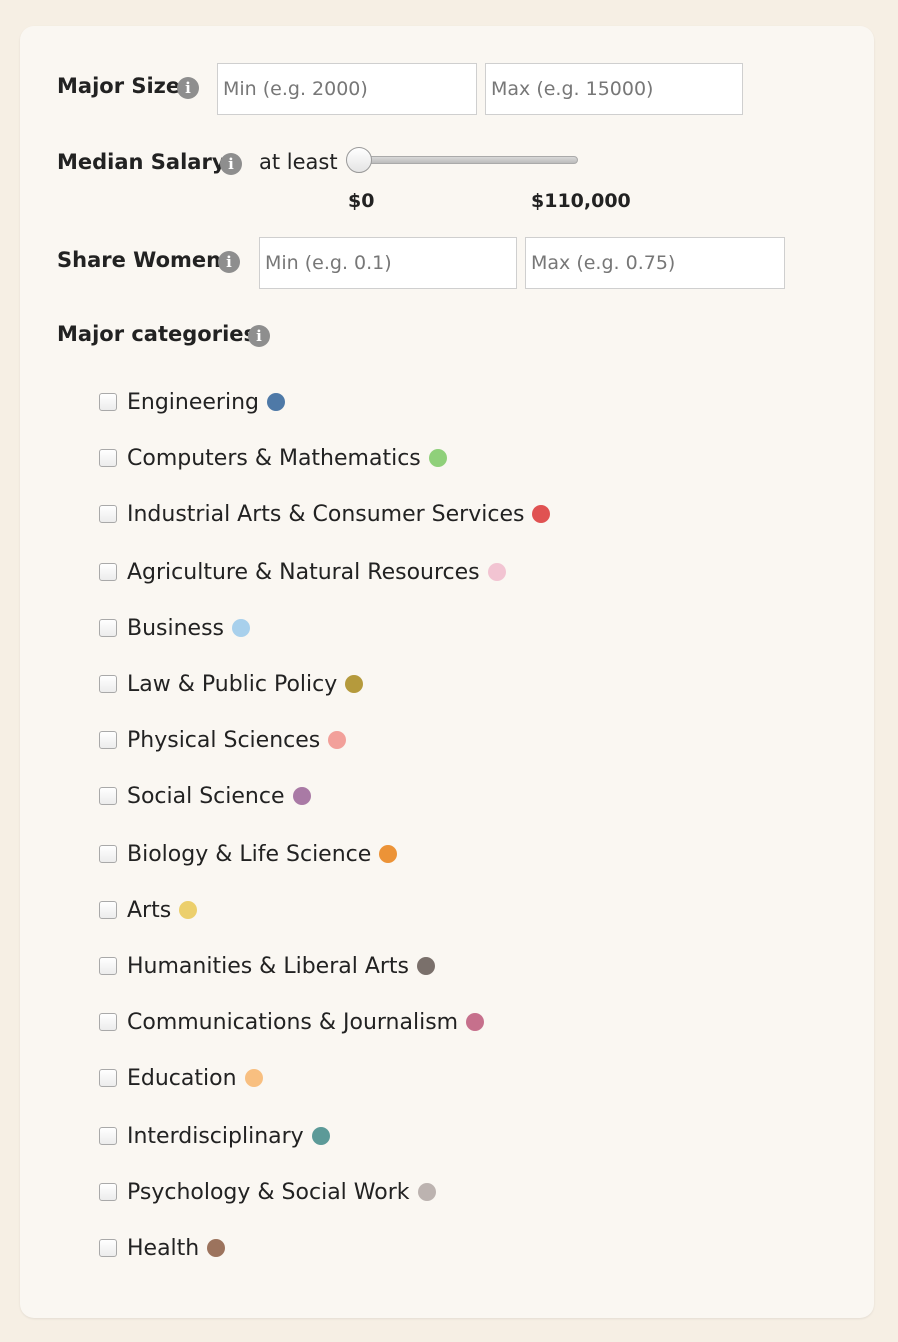 This screenshot has height=1342, width=898. I want to click on share-women-min-input, so click(388, 263).